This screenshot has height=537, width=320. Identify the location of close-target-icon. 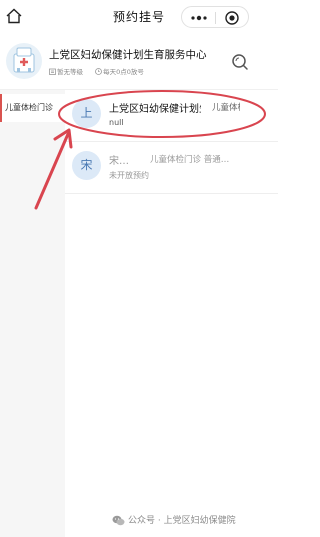
(232, 18).